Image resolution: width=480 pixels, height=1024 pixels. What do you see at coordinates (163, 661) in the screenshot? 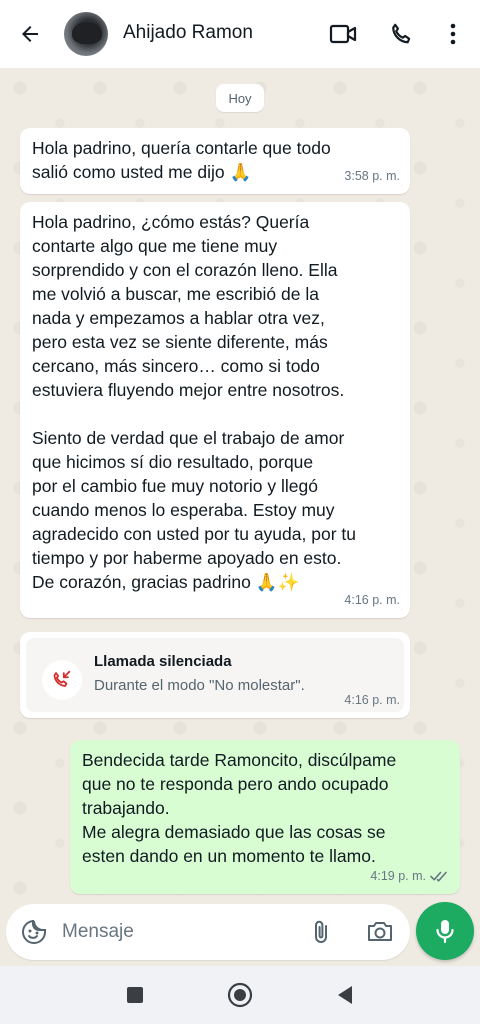
I see `missed-call-title: Llamada silenciada` at bounding box center [163, 661].